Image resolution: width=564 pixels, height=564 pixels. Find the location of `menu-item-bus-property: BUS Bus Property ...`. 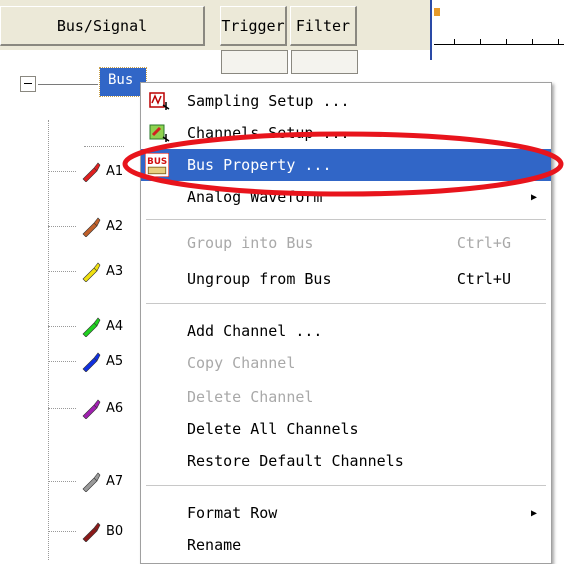

menu-item-bus-property: BUS Bus Property ... is located at coordinates (346, 165).